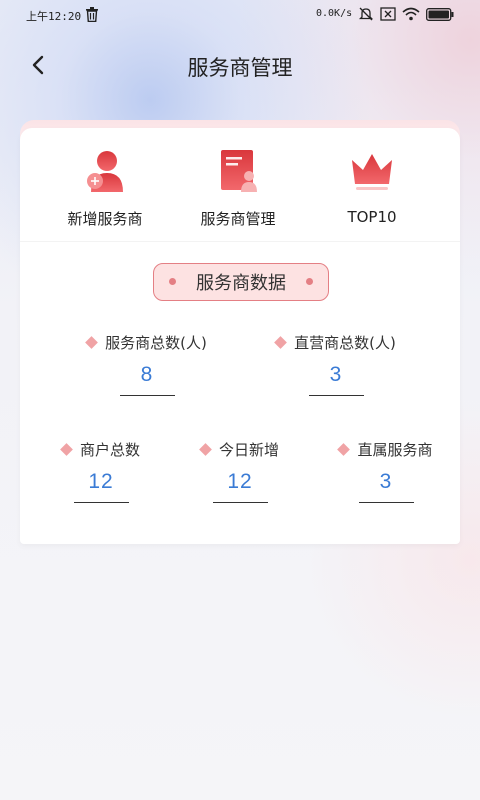 The height and width of the screenshot is (800, 480). Describe the element at coordinates (92, 14) in the screenshot. I see `trash-icon` at that location.